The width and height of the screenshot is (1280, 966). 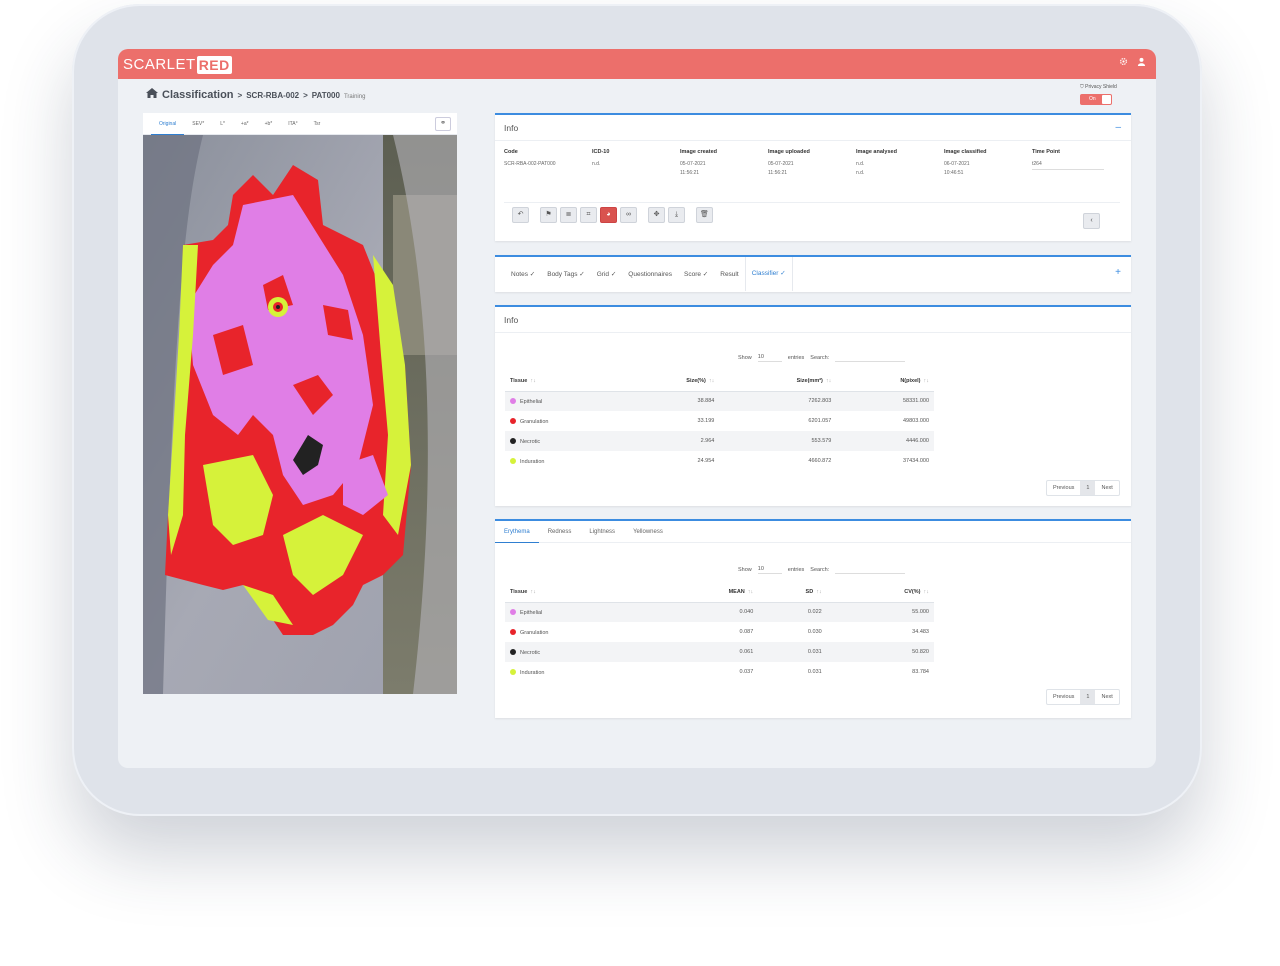 I want to click on value-cell: 50.820, so click(x=880, y=652).